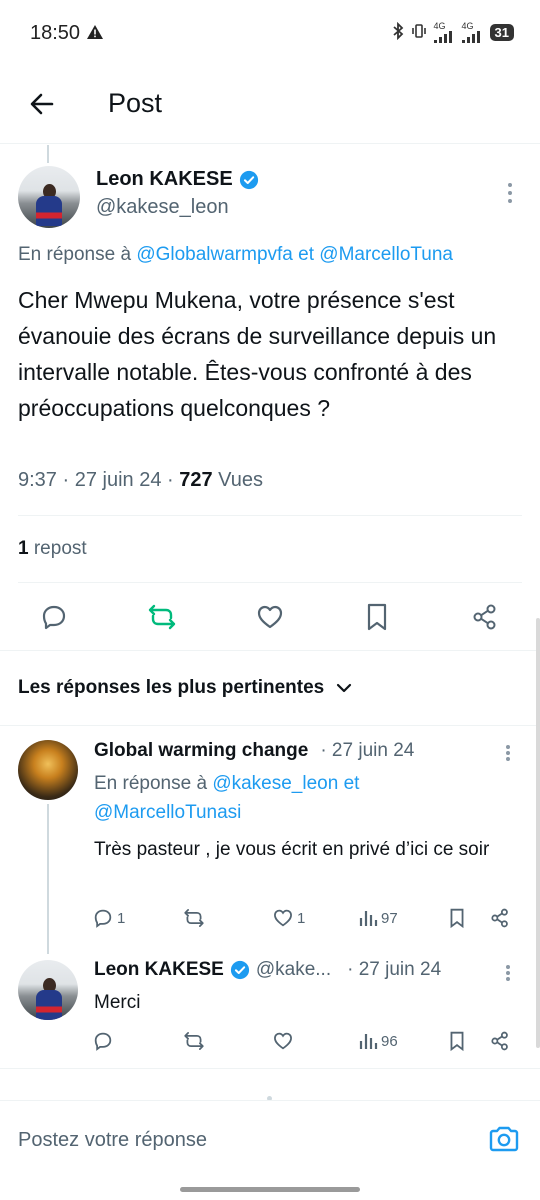  I want to click on replies-sort-dropdown: Les réponses les plus pertinentes, so click(185, 688).